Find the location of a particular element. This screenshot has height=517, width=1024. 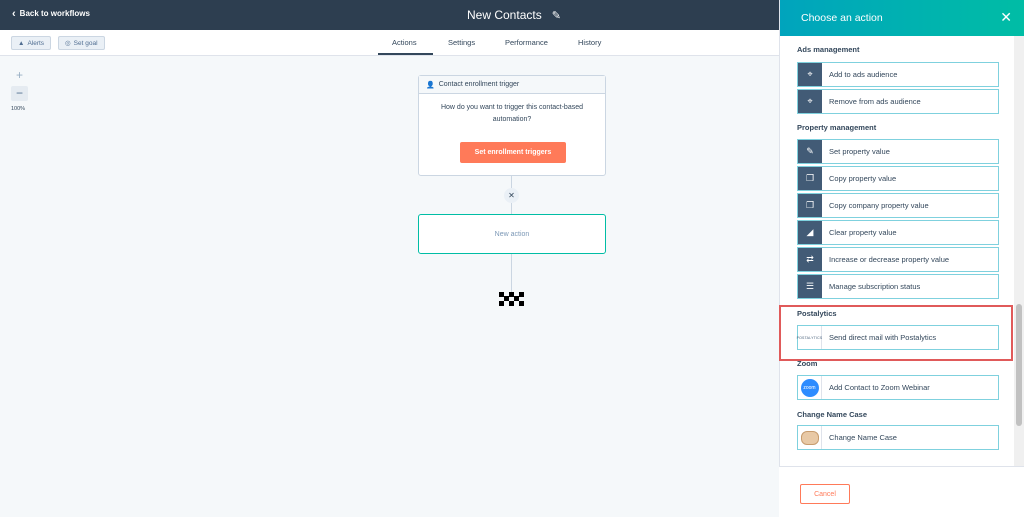

section-title-zoom: Zoom is located at coordinates (807, 363).